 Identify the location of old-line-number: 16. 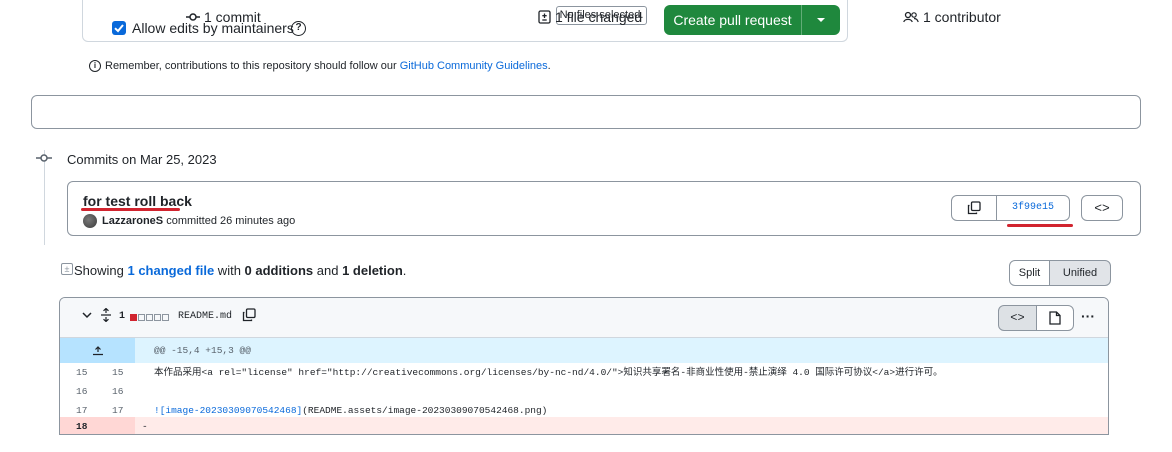
(91, 391).